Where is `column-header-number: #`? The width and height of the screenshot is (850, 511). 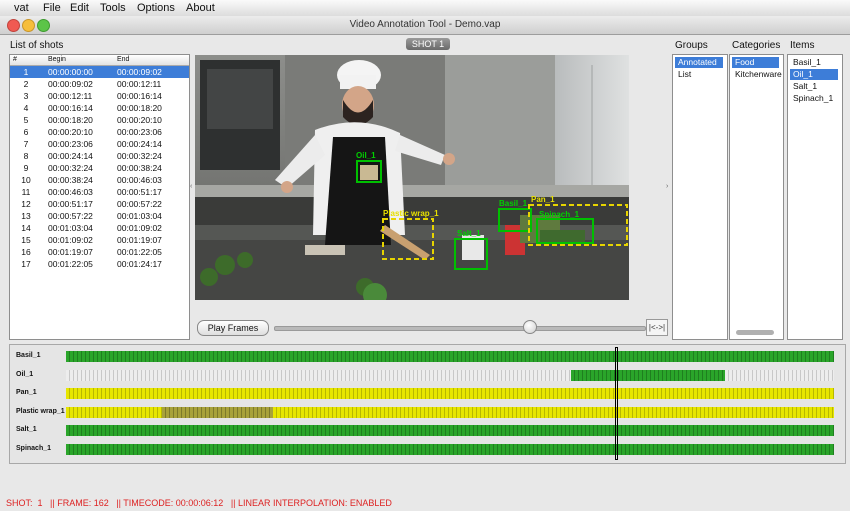
column-header-number: # is located at coordinates (15, 59).